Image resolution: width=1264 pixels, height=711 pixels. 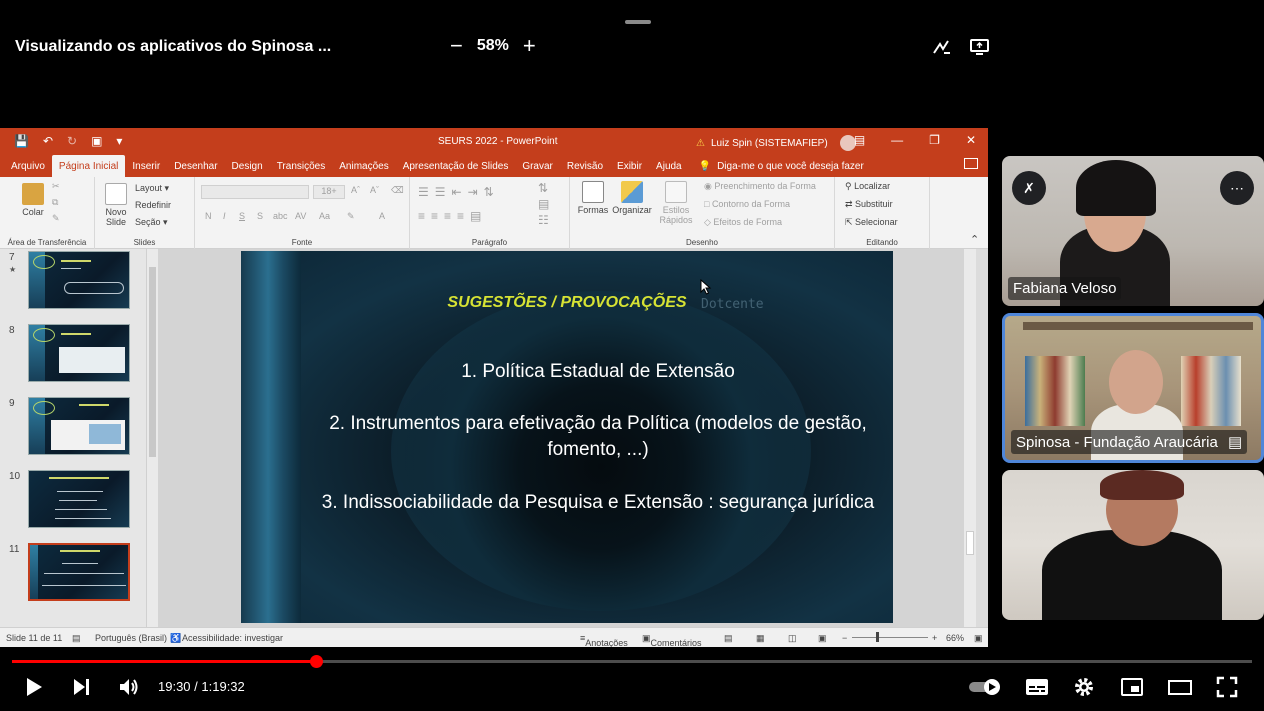 What do you see at coordinates (1180, 687) in the screenshot?
I see `theater-mode-icon` at bounding box center [1180, 687].